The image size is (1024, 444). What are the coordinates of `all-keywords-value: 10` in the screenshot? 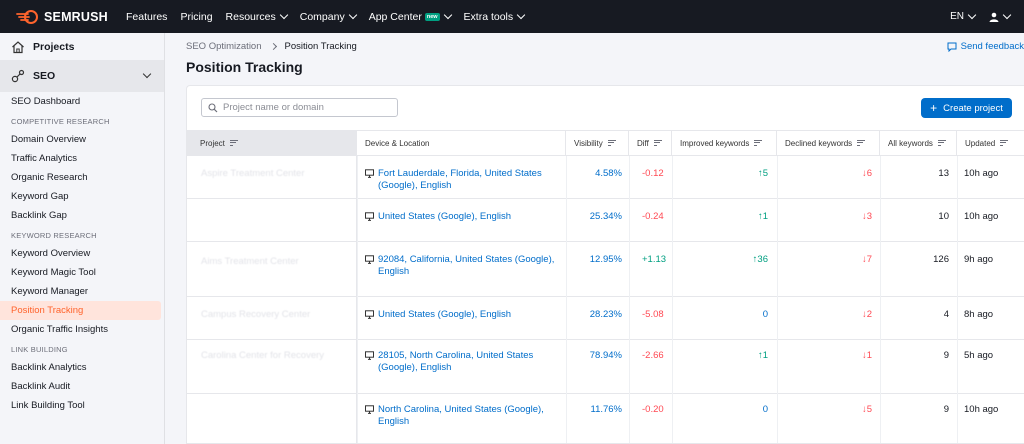 It's located at (920, 216).